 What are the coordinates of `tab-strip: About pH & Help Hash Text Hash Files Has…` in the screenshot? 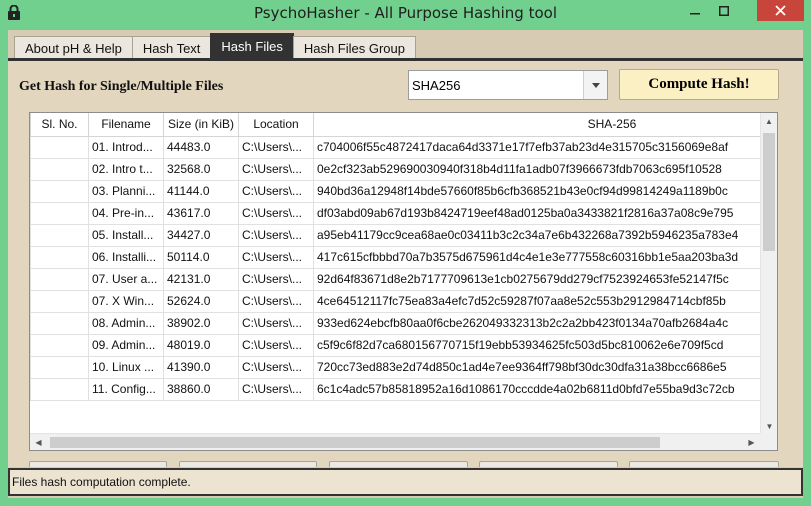 It's located at (215, 46).